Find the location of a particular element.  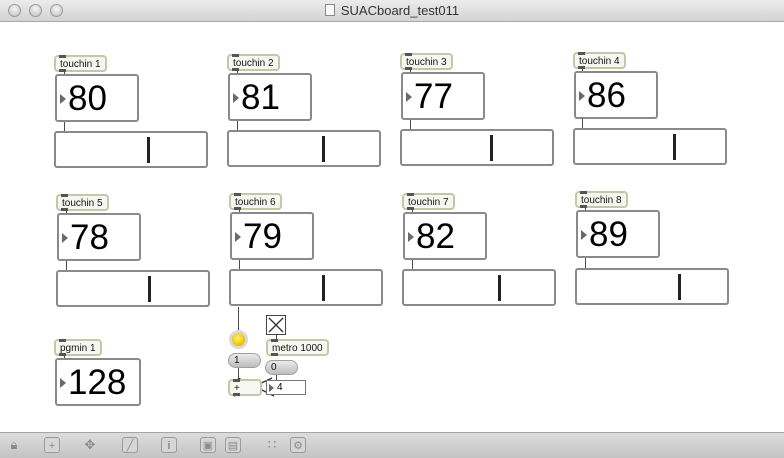

touchin-2-slider is located at coordinates (304, 148).